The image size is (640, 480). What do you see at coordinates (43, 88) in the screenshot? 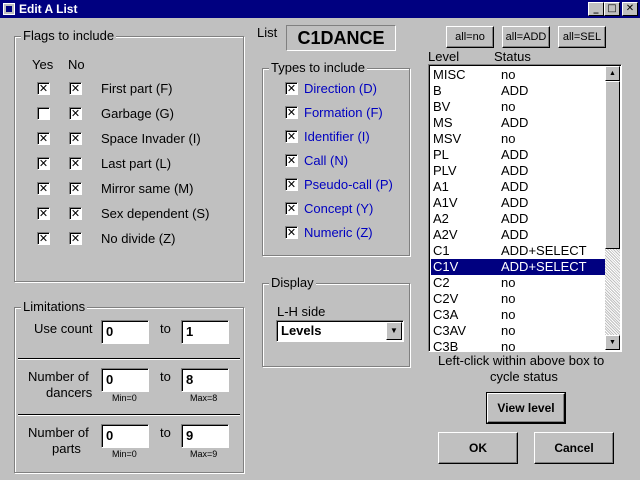
I see `flag-first-part-yes-checkbox: ✕` at bounding box center [43, 88].